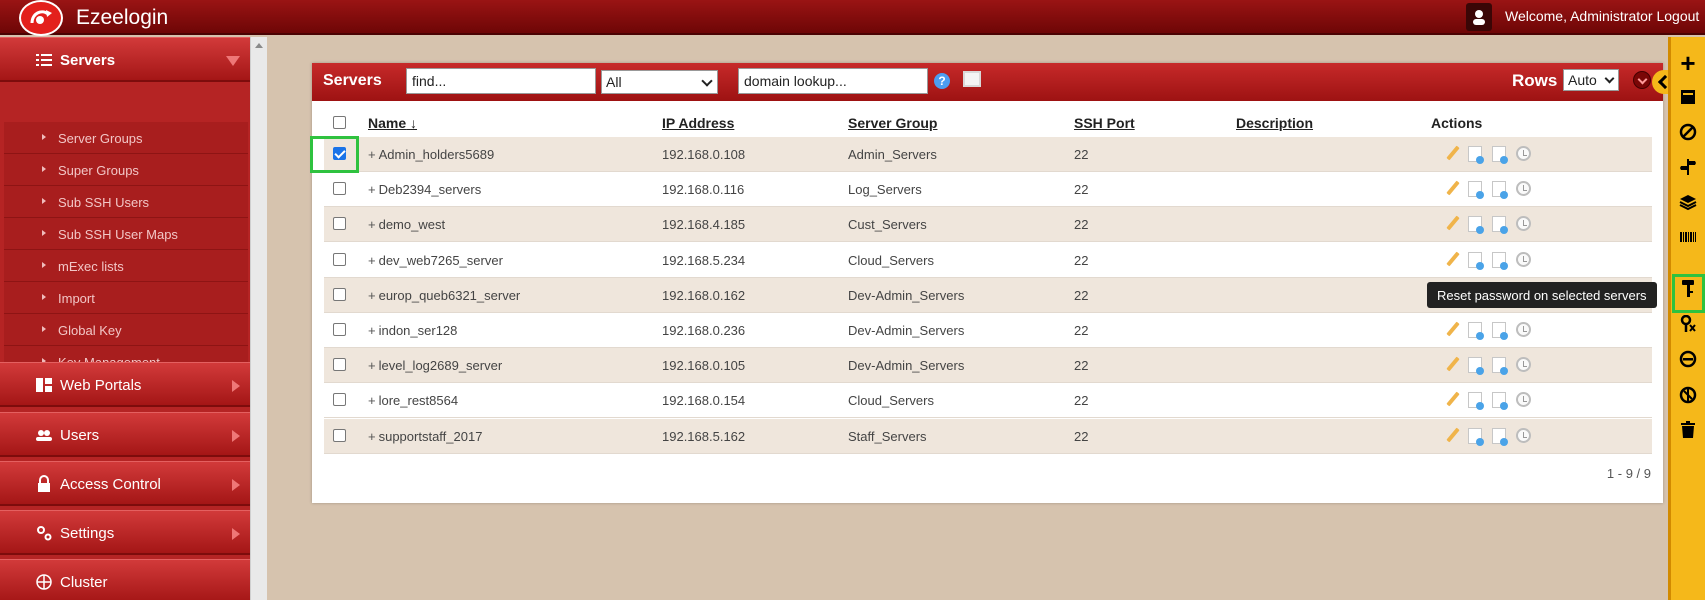  Describe the element at coordinates (1688, 240) in the screenshot. I see `barcode-icon` at that location.